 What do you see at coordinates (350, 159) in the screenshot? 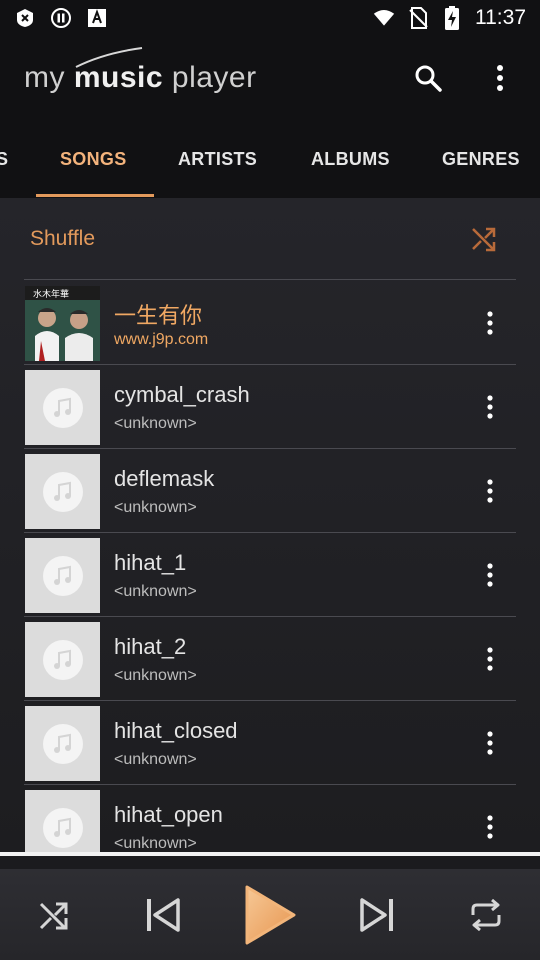
I see `tab-albums: ALBUMS` at bounding box center [350, 159].